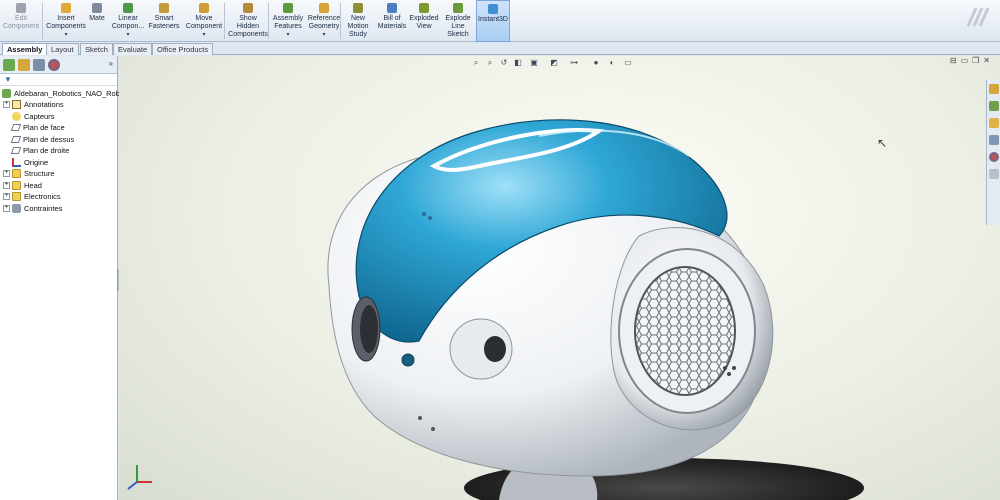  I want to click on smart-fasteners-label: Smart Fasteners, so click(164, 22).